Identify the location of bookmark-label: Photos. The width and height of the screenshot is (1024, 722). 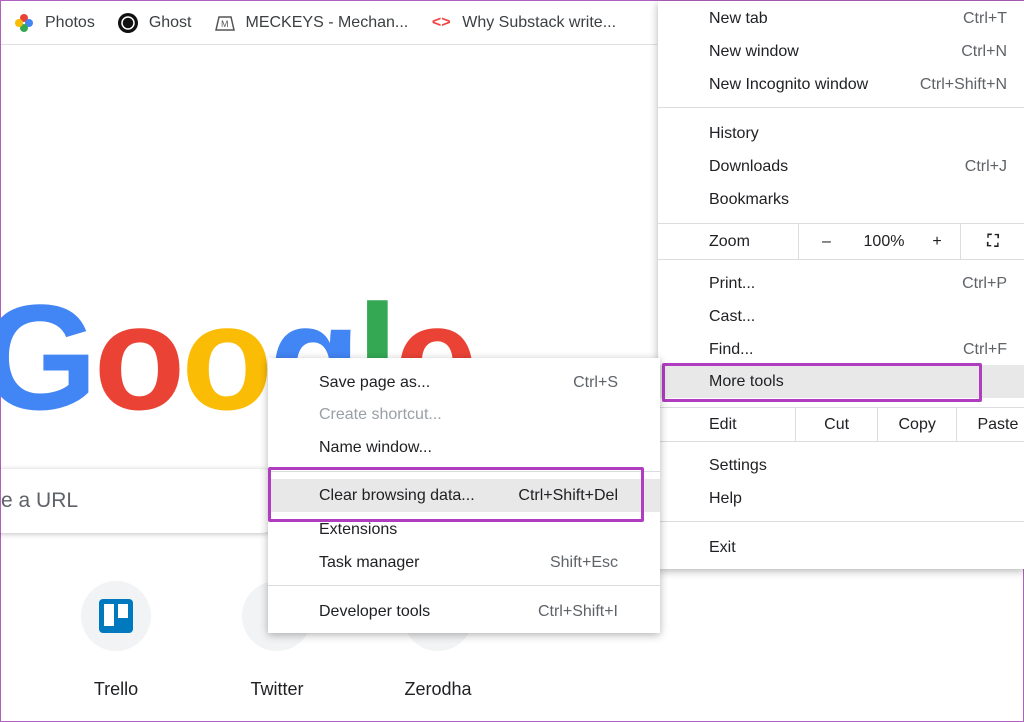
(70, 22).